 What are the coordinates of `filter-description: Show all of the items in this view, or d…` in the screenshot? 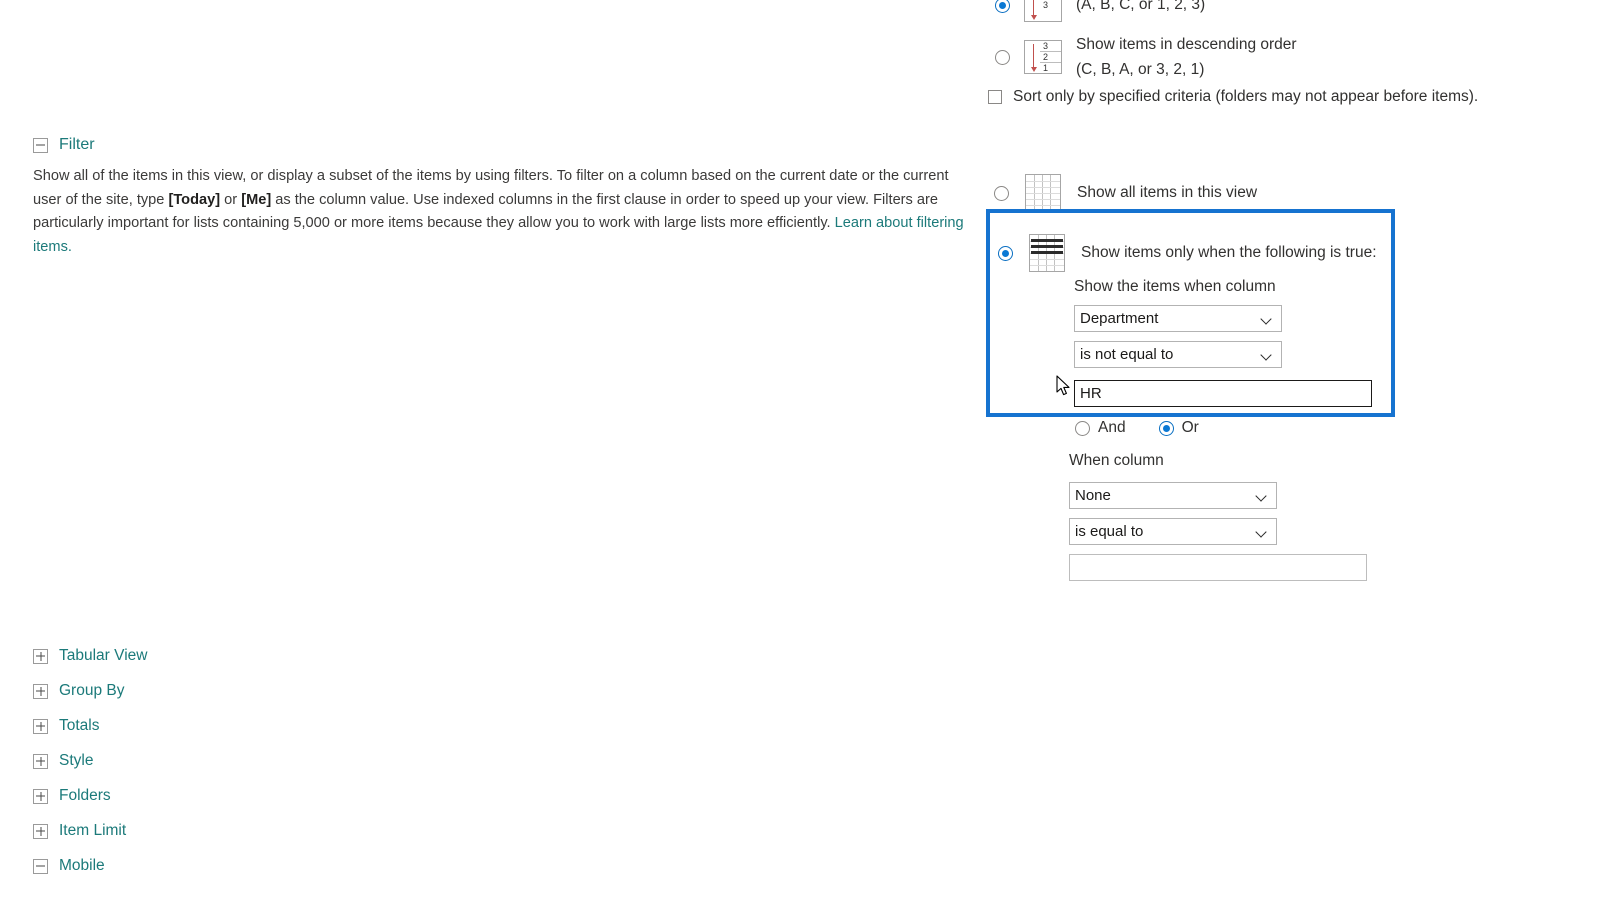 It's located at (500, 212).